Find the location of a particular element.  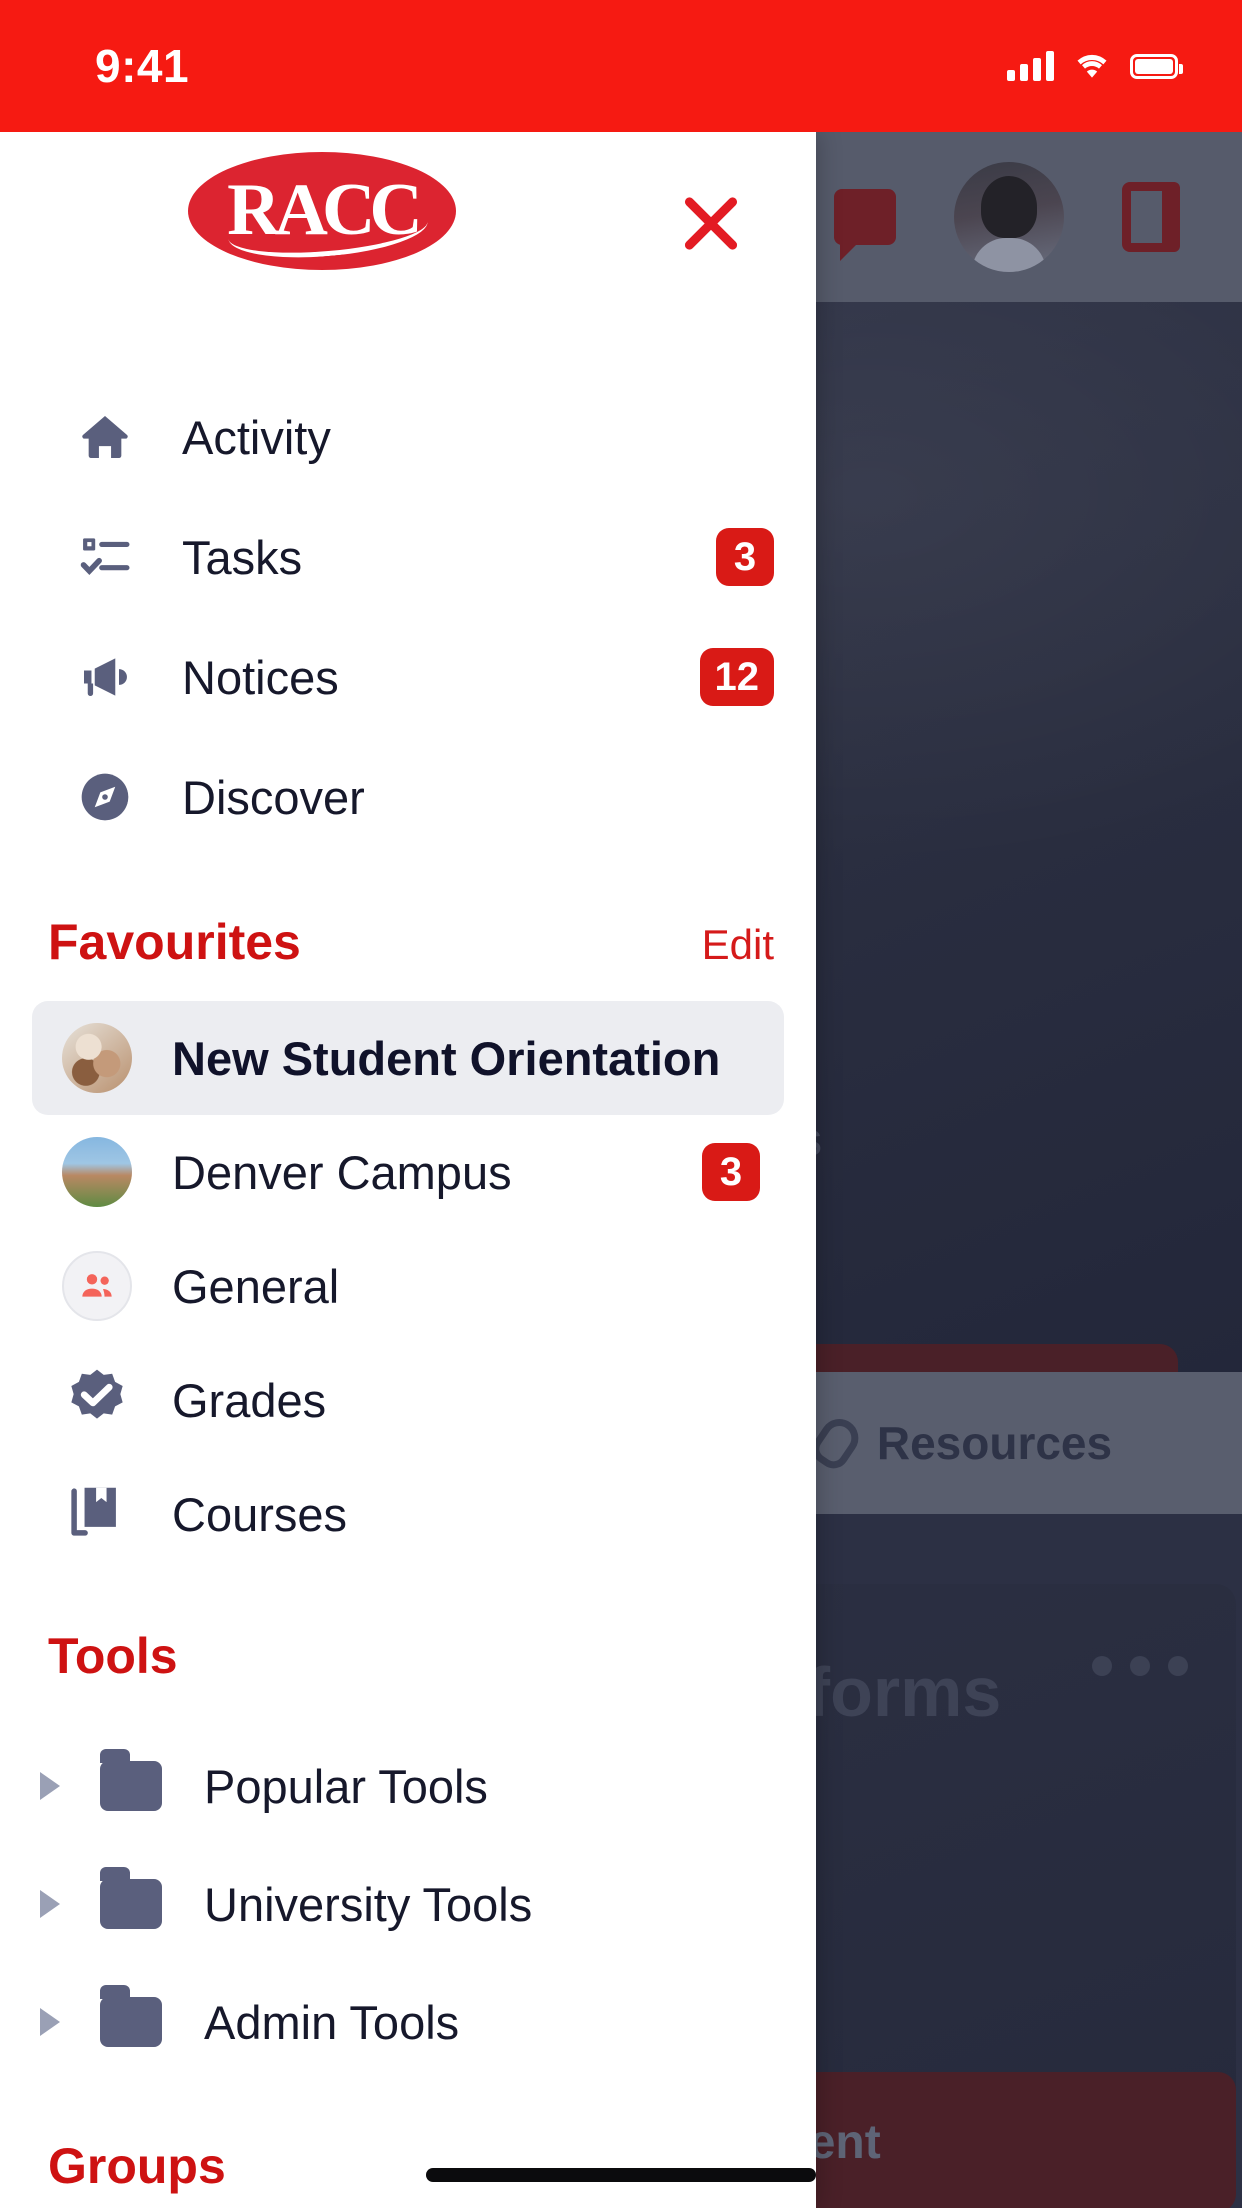

tools-item-label: Popular Tools is located at coordinates (346, 1786).